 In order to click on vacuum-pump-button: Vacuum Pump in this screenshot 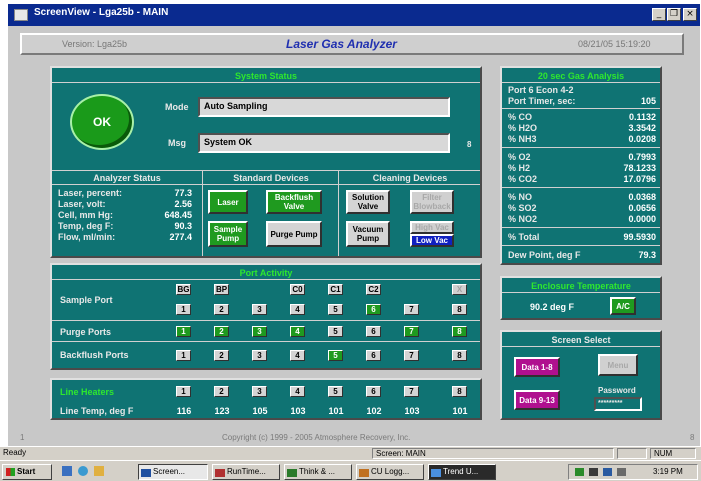, I will do `click(368, 234)`.